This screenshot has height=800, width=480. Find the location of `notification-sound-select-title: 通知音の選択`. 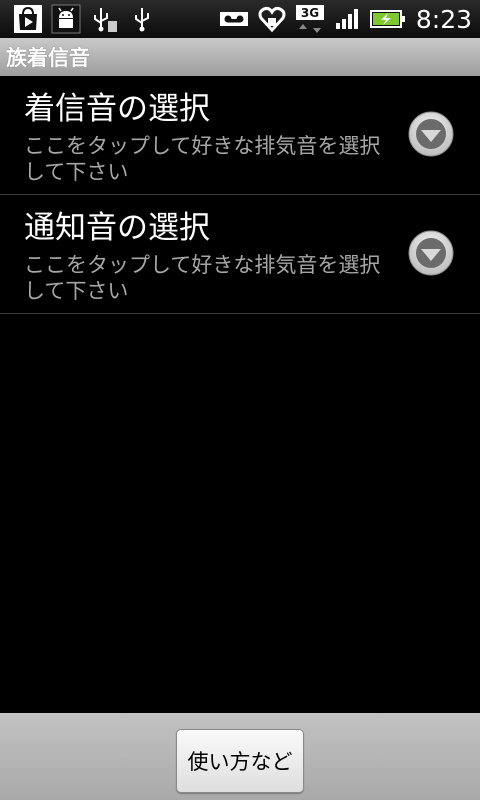

notification-sound-select-title: 通知音の選択 is located at coordinates (117, 228).